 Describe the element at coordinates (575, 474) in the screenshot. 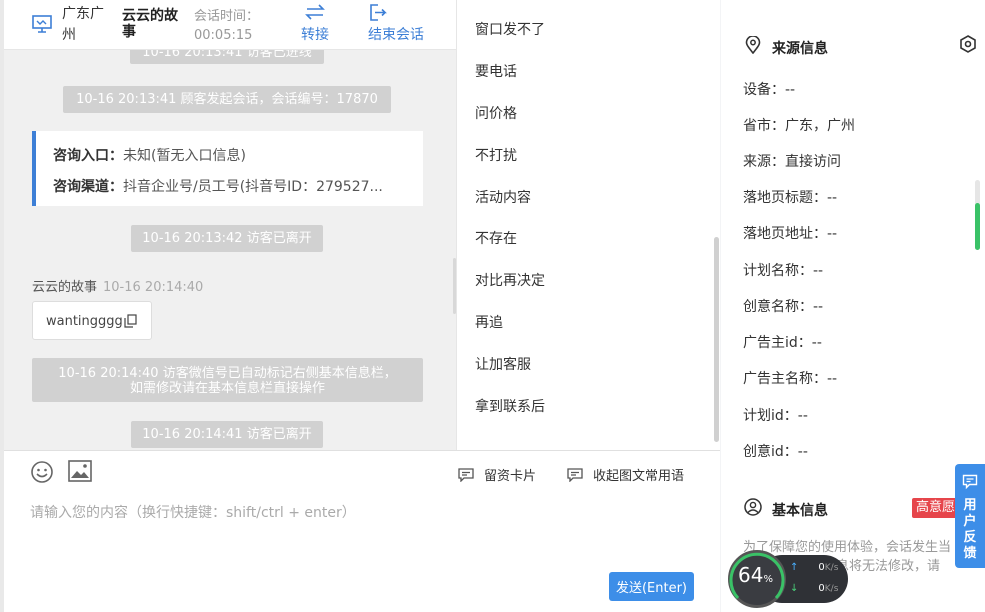

I see `phrases-icon` at that location.